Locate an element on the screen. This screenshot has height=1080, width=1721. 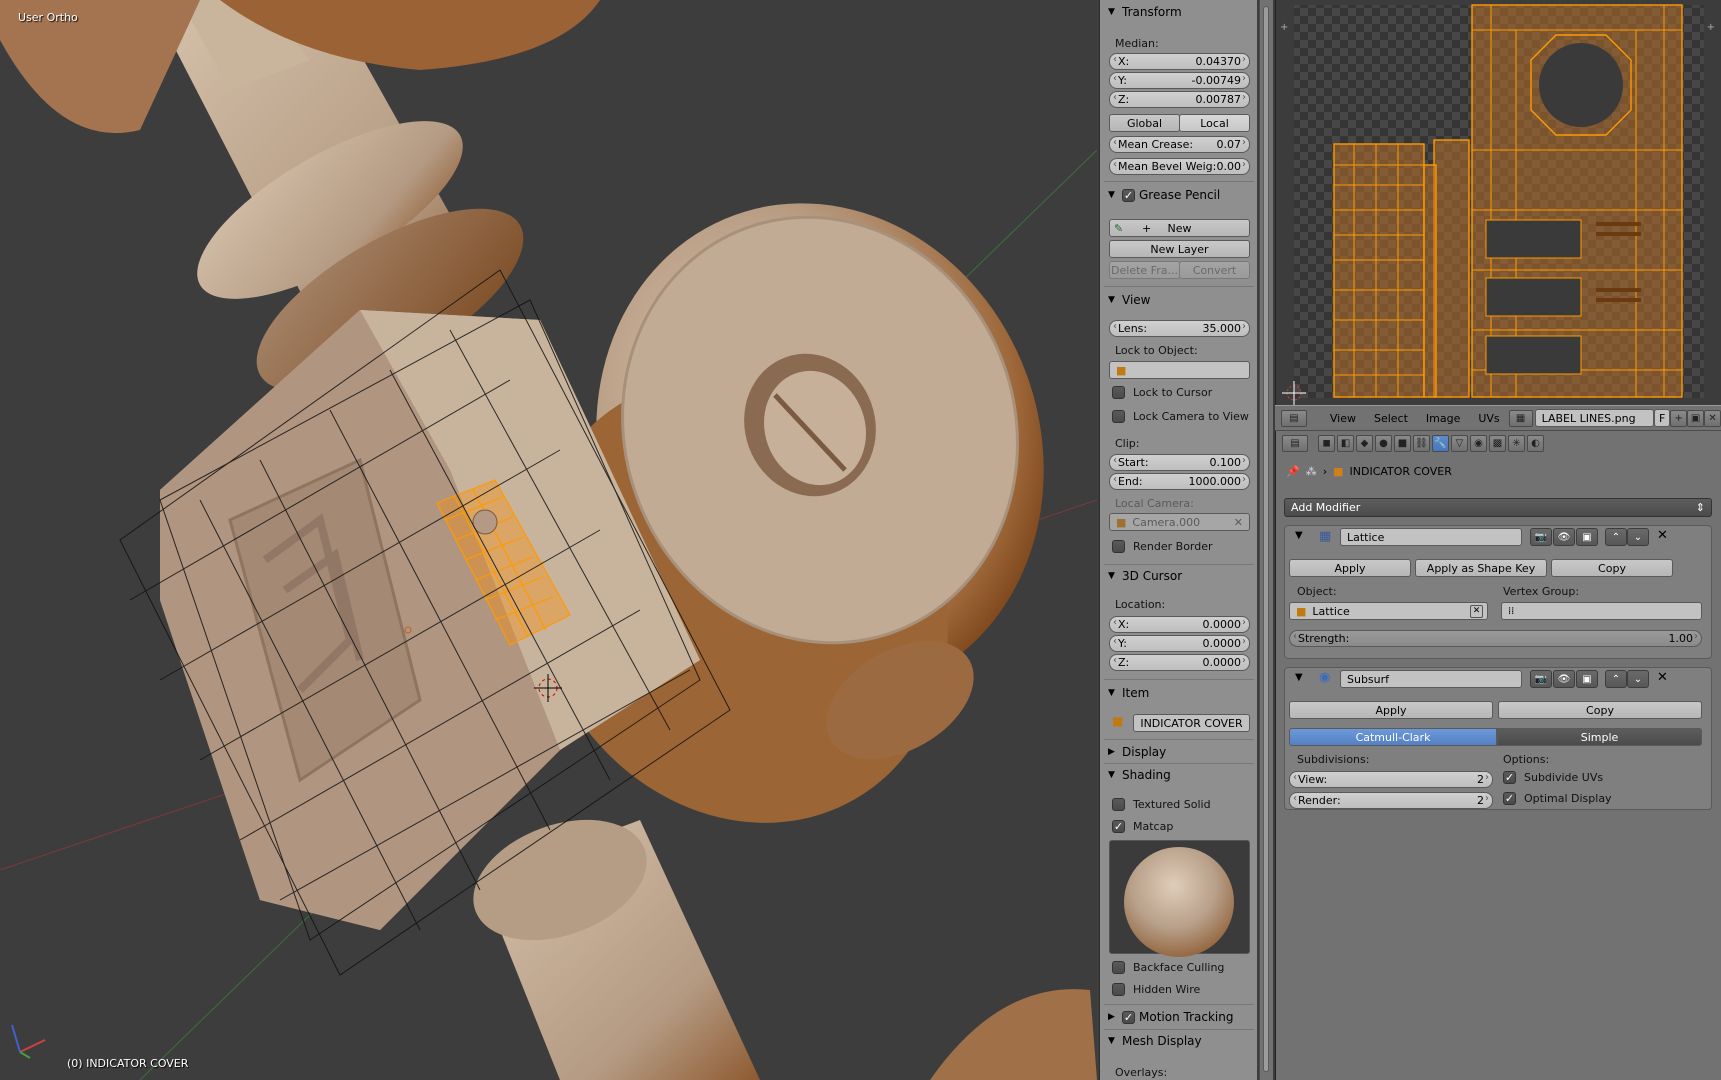
cursor-x-field: X:0.0000 is located at coordinates (1179, 624).